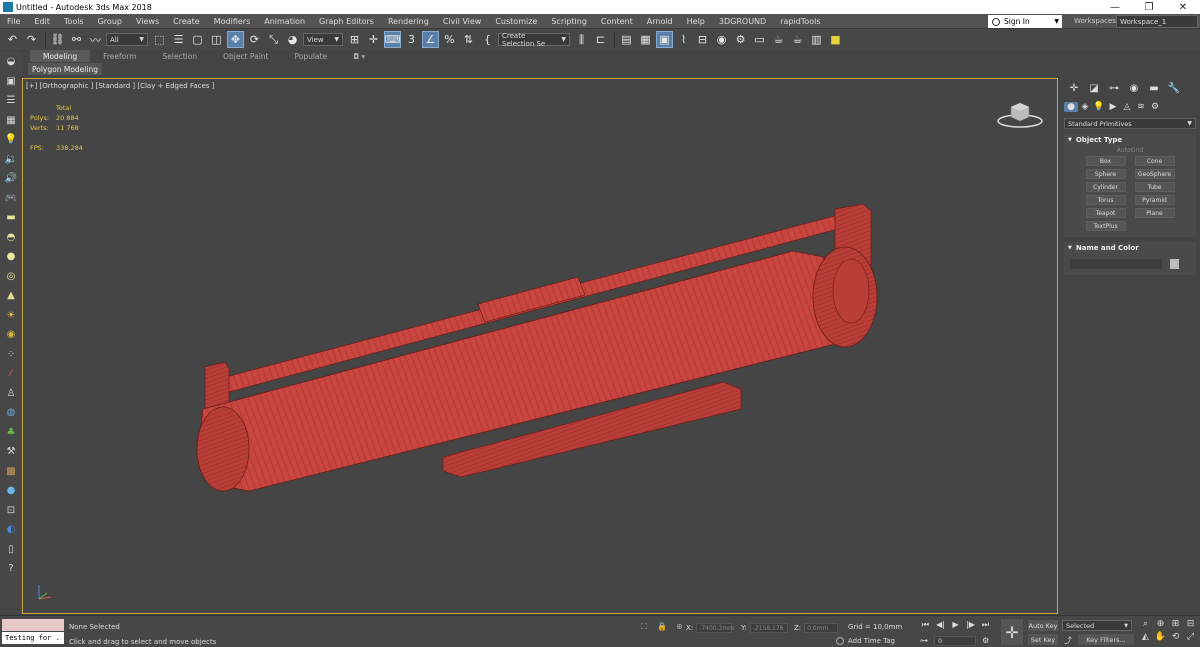 The height and width of the screenshot is (647, 1200). Describe the element at coordinates (462, 21) in the screenshot. I see `menu-civil-view: Civil View` at that location.